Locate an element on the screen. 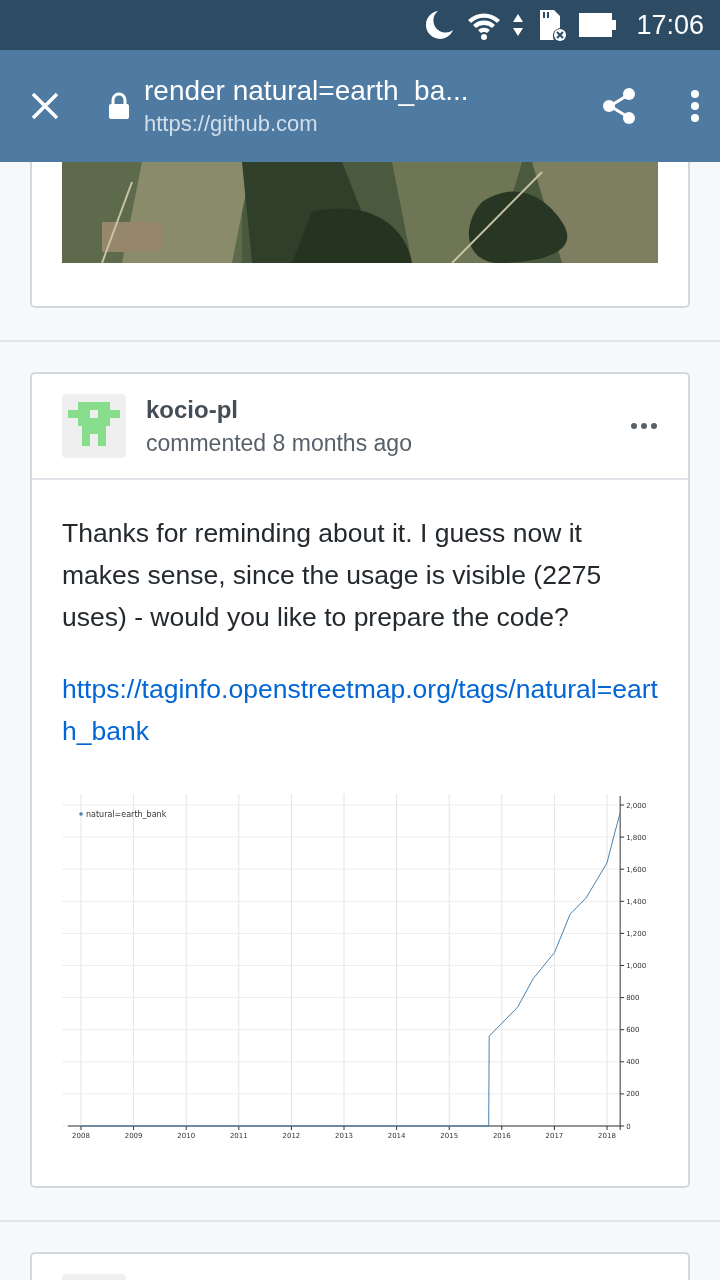  avatar-icon is located at coordinates (94, 426).